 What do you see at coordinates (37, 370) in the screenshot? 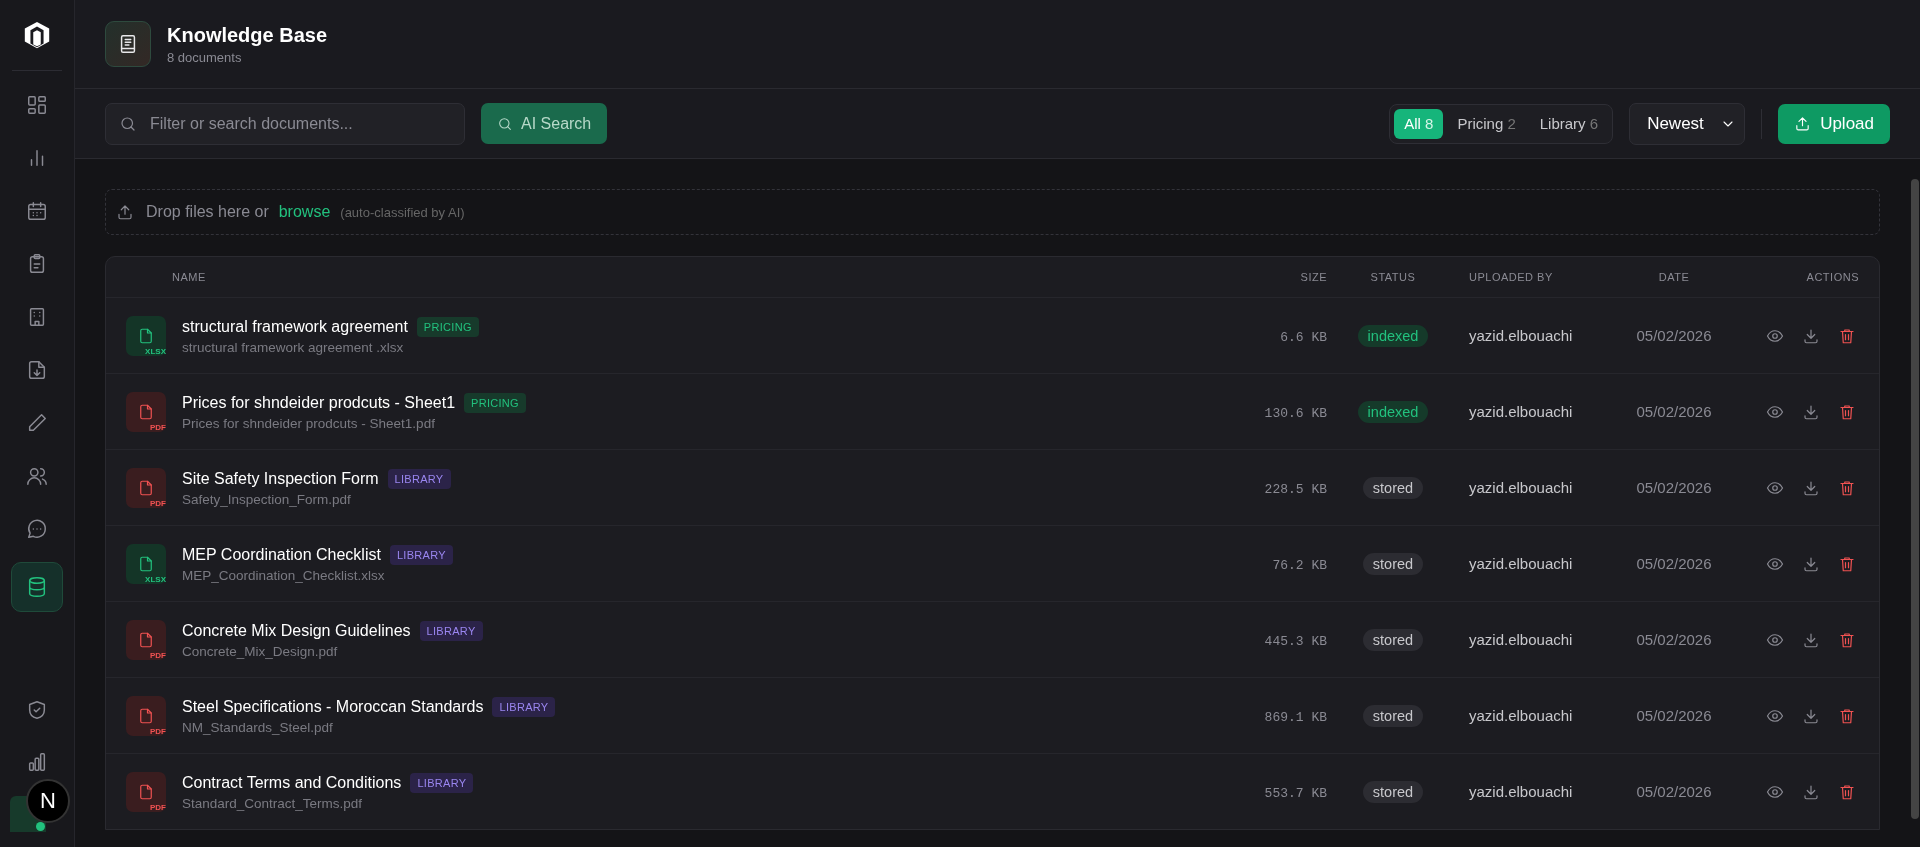
I see `file-download-icon` at bounding box center [37, 370].